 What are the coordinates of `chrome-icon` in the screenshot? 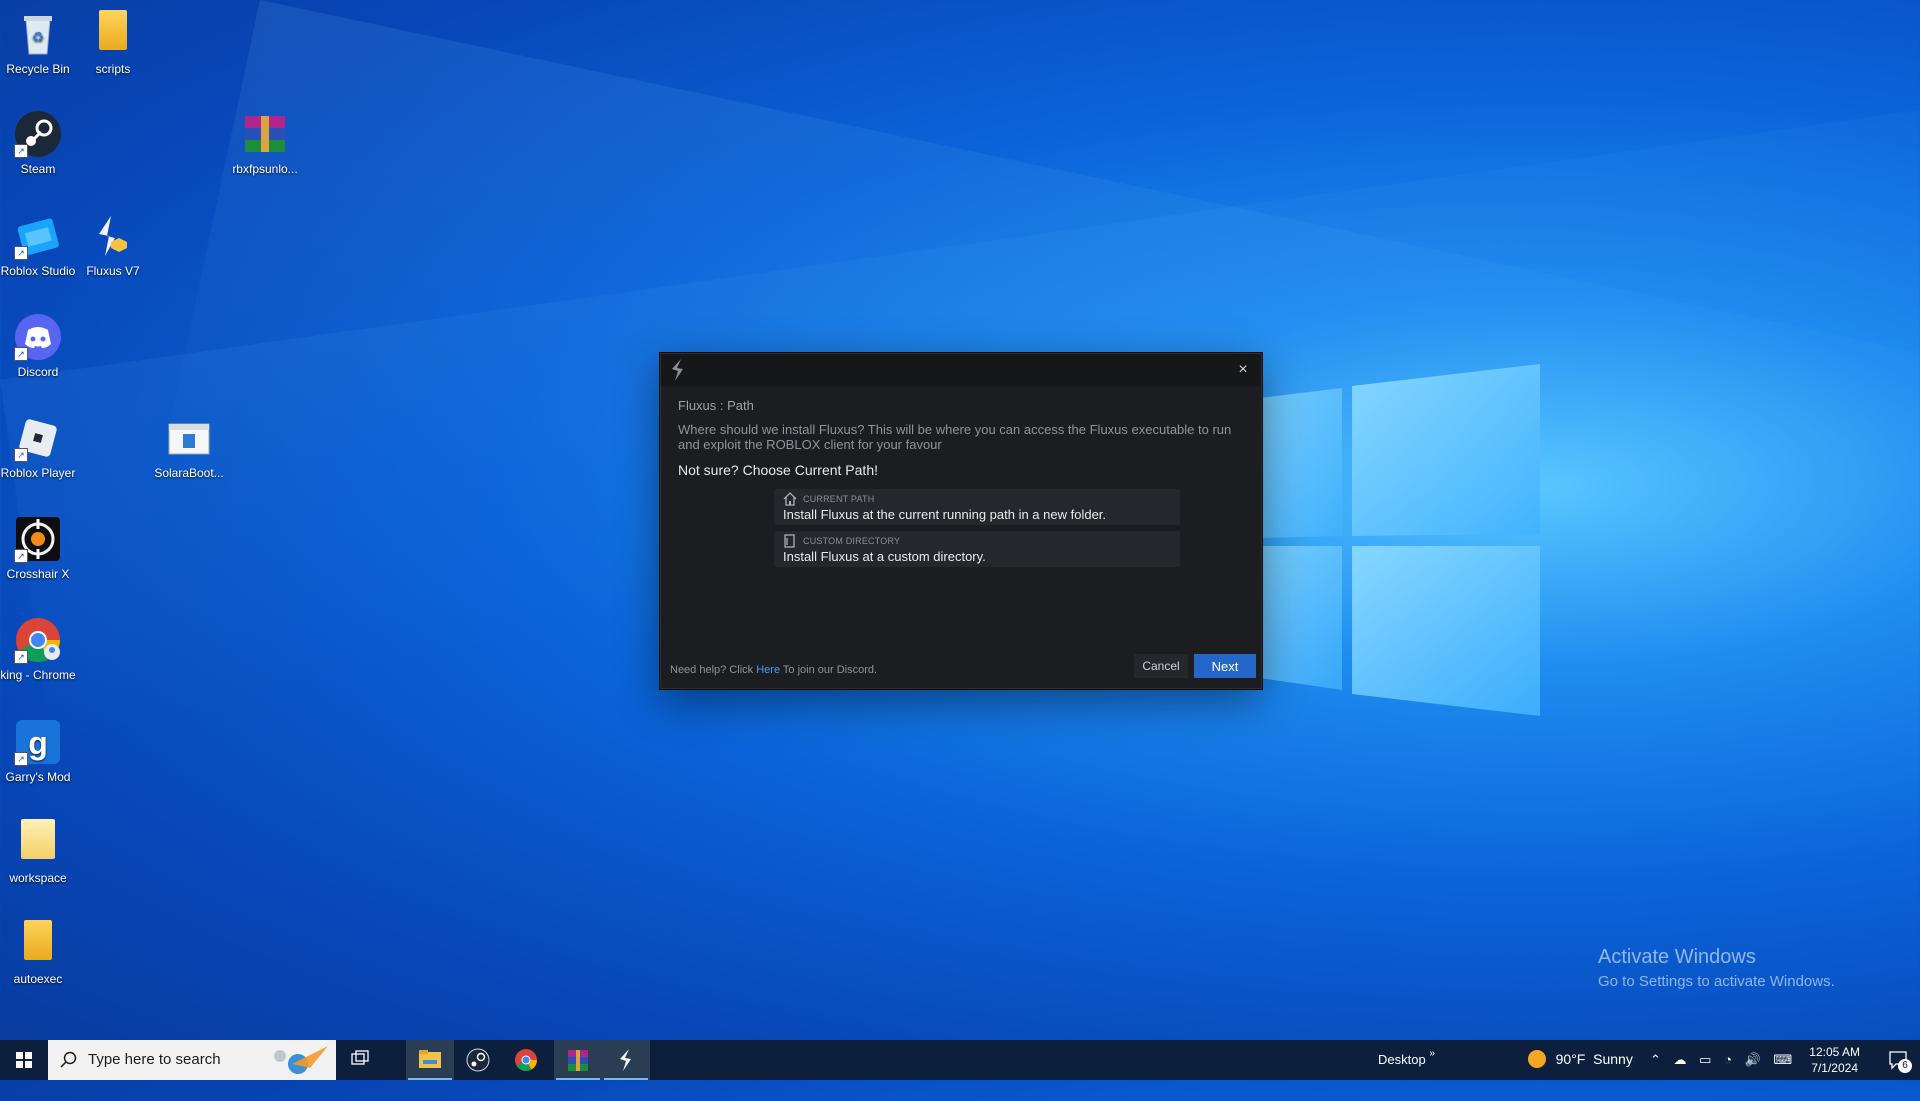 It's located at (526, 1060).